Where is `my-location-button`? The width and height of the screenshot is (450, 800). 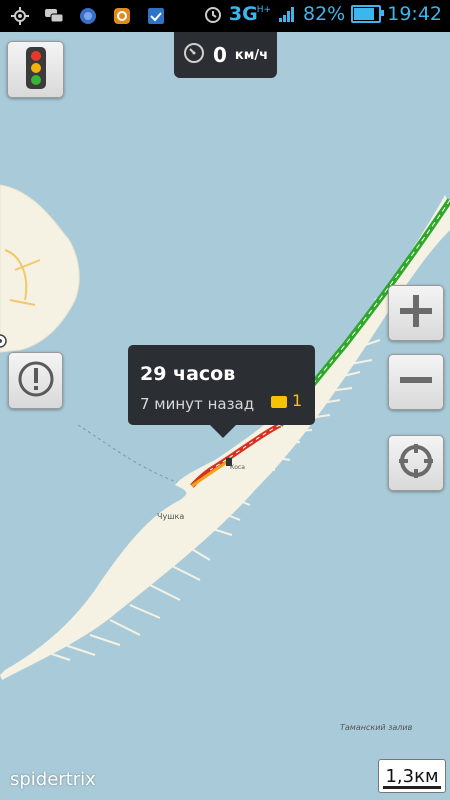 my-location-button is located at coordinates (416, 463).